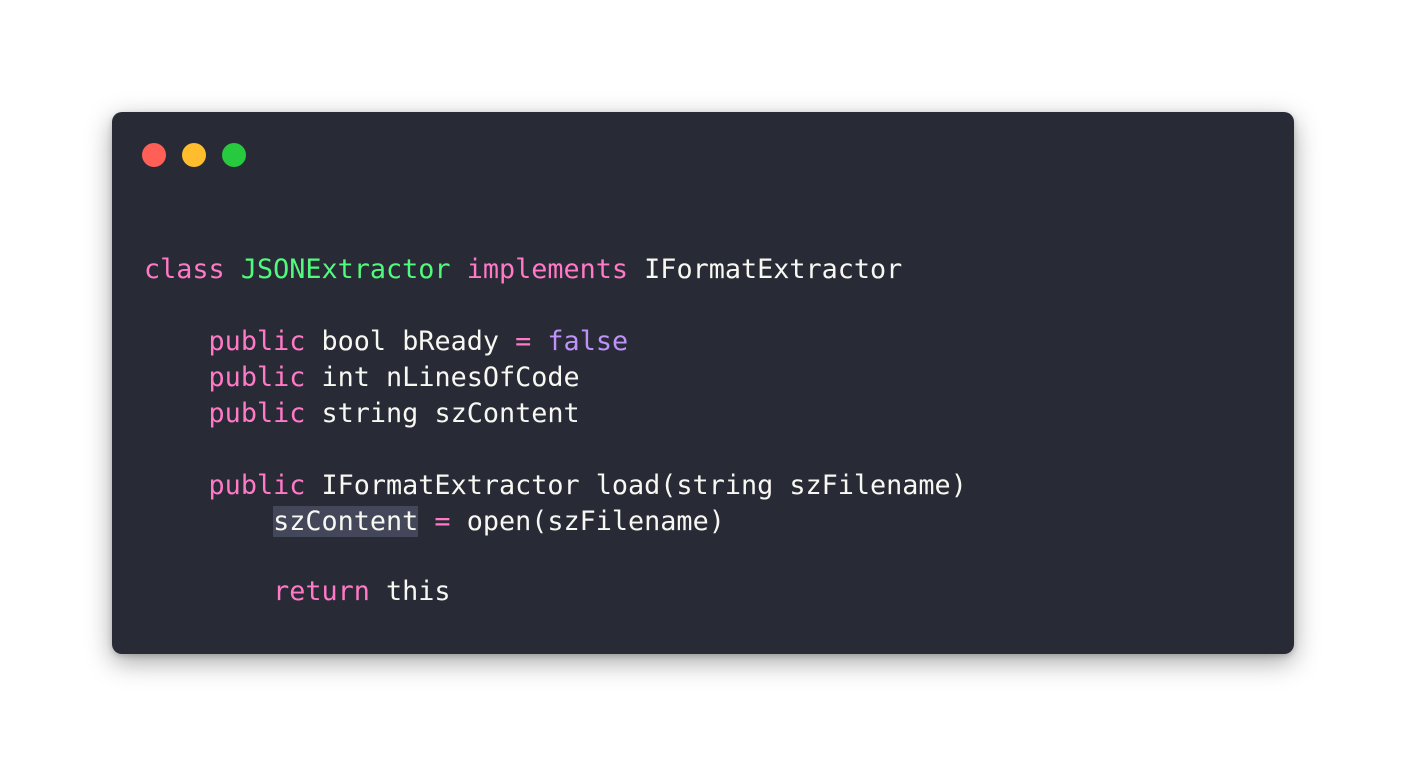 This screenshot has height=768, width=1406. What do you see at coordinates (547, 269) in the screenshot?
I see `keyword-implements: implements` at bounding box center [547, 269].